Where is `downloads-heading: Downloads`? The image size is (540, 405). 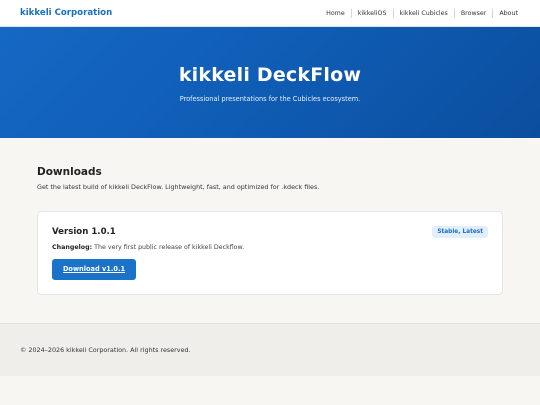 downloads-heading: Downloads is located at coordinates (69, 172).